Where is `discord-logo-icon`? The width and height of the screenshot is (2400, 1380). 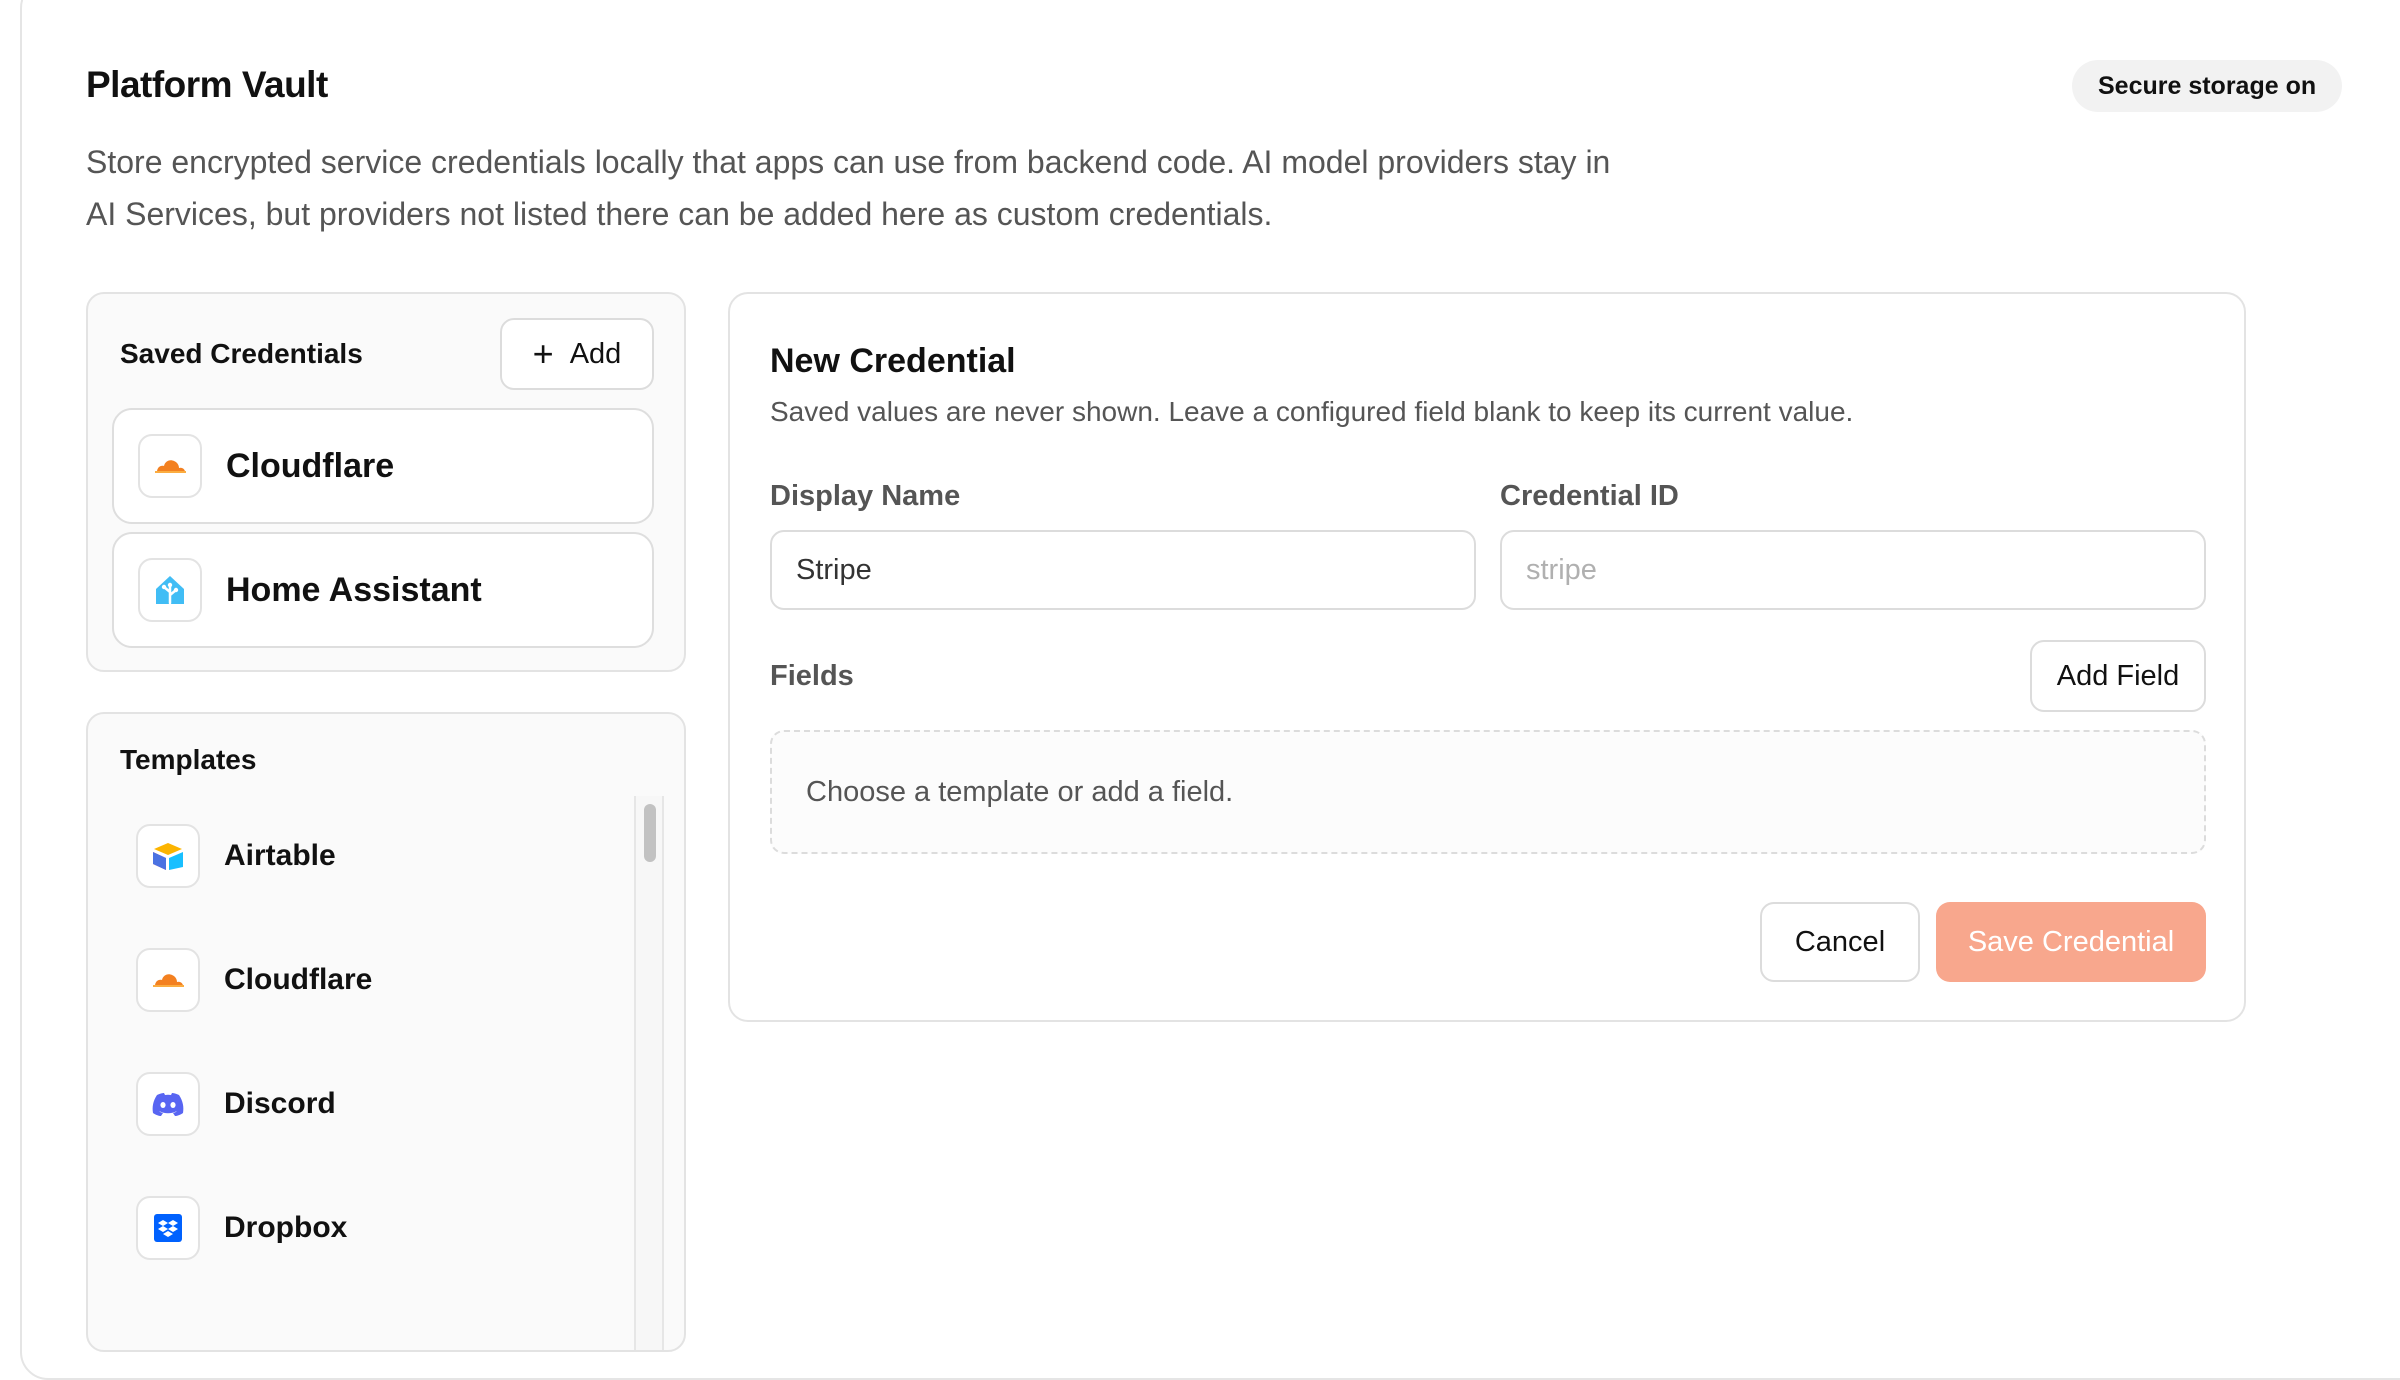
discord-logo-icon is located at coordinates (168, 1104).